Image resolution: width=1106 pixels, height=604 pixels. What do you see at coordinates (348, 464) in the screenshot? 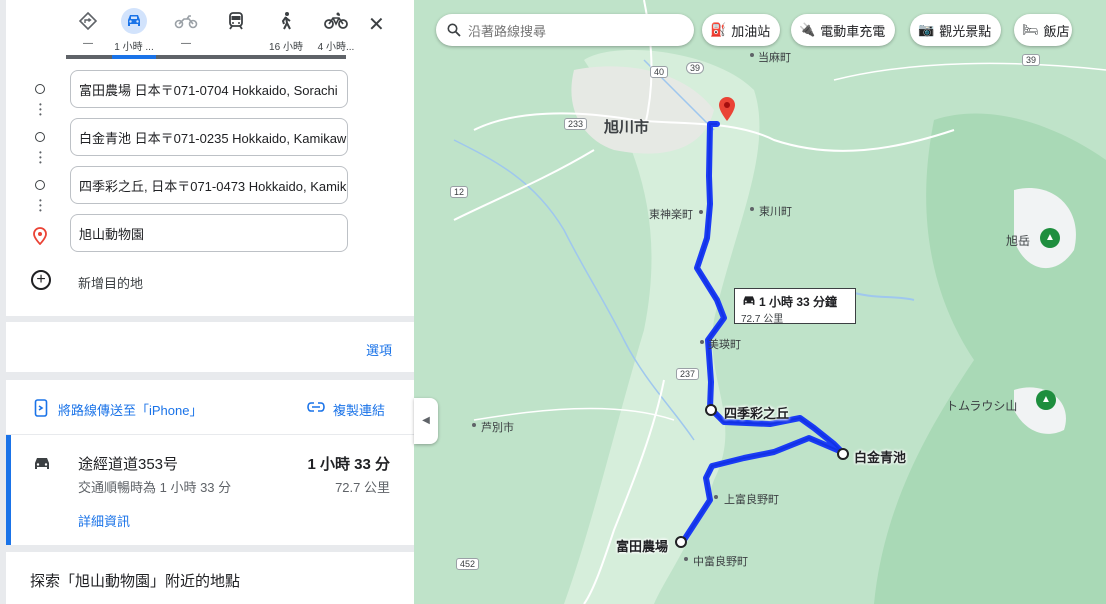
I see `route-duration: 1 小時 33 分` at bounding box center [348, 464].